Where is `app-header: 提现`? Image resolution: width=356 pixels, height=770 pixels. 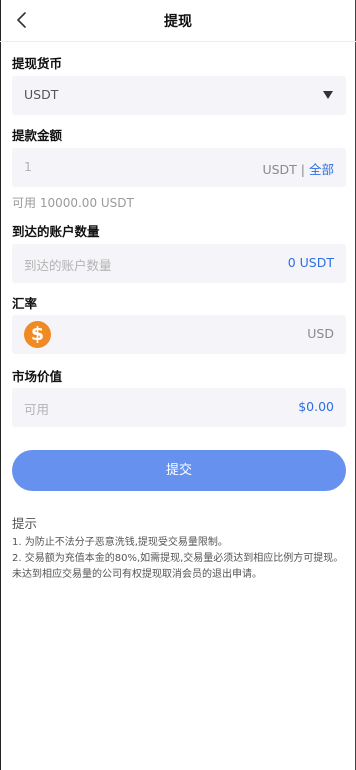 app-header: 提现 is located at coordinates (178, 21).